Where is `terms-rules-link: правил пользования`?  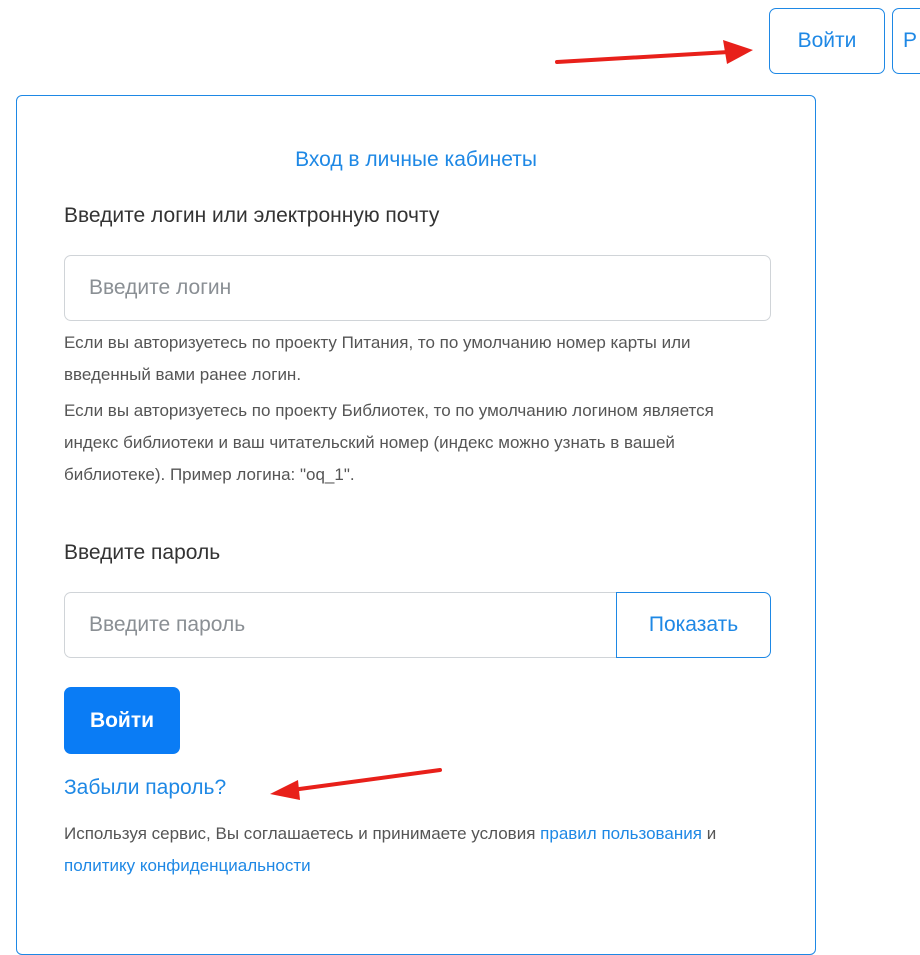 terms-rules-link: правил пользования is located at coordinates (621, 833).